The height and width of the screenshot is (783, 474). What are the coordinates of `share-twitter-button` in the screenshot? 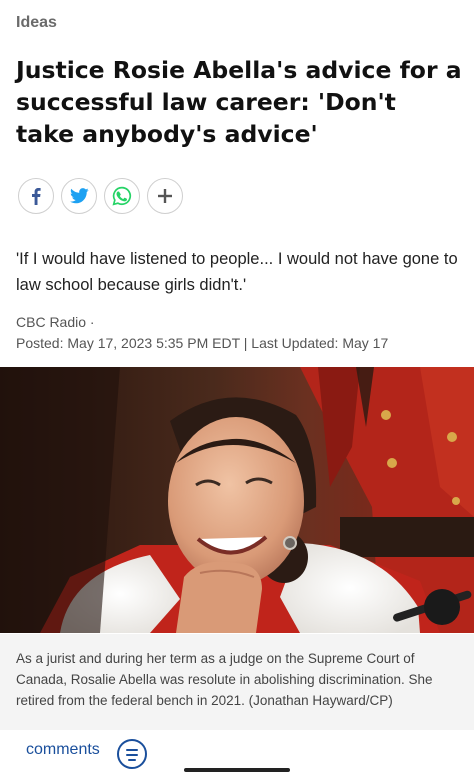 It's located at (79, 196).